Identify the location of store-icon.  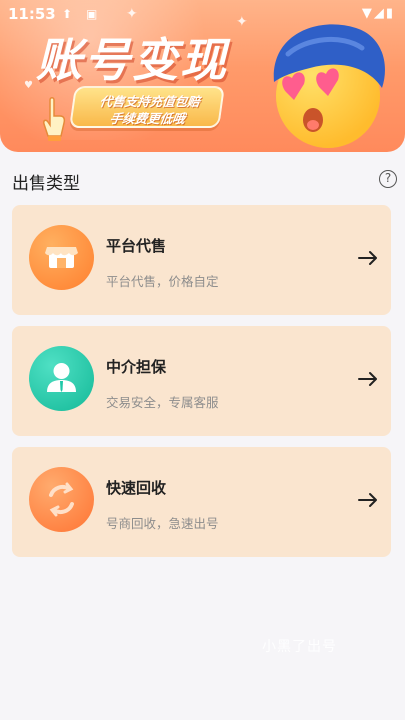
(61, 257).